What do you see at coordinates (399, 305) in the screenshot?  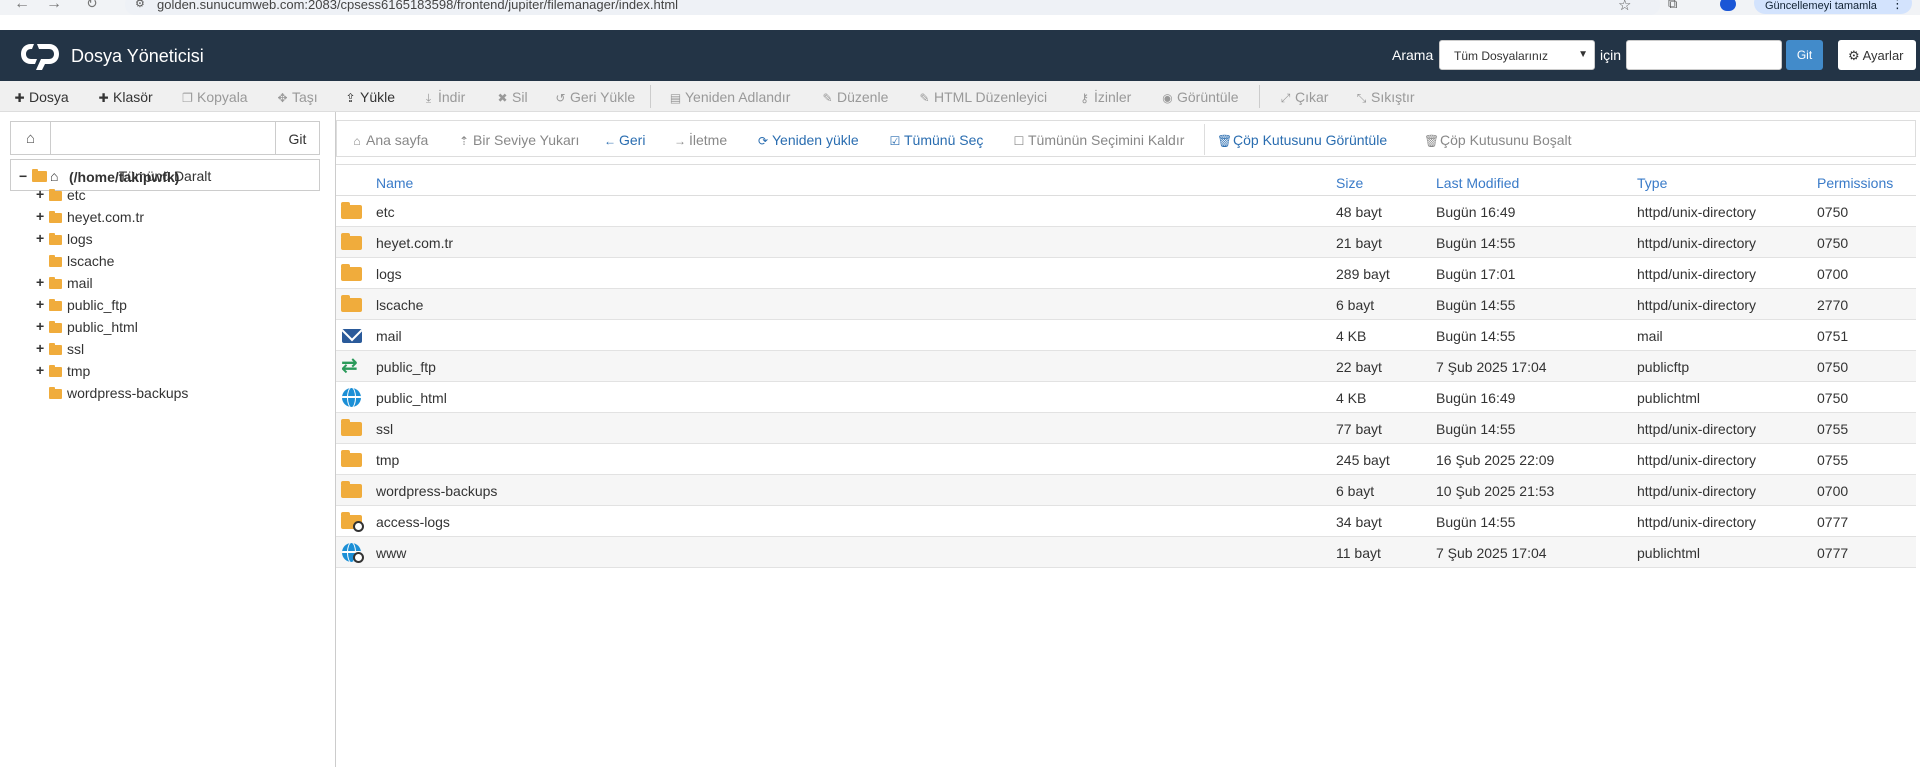 I see `file-name: lscache` at bounding box center [399, 305].